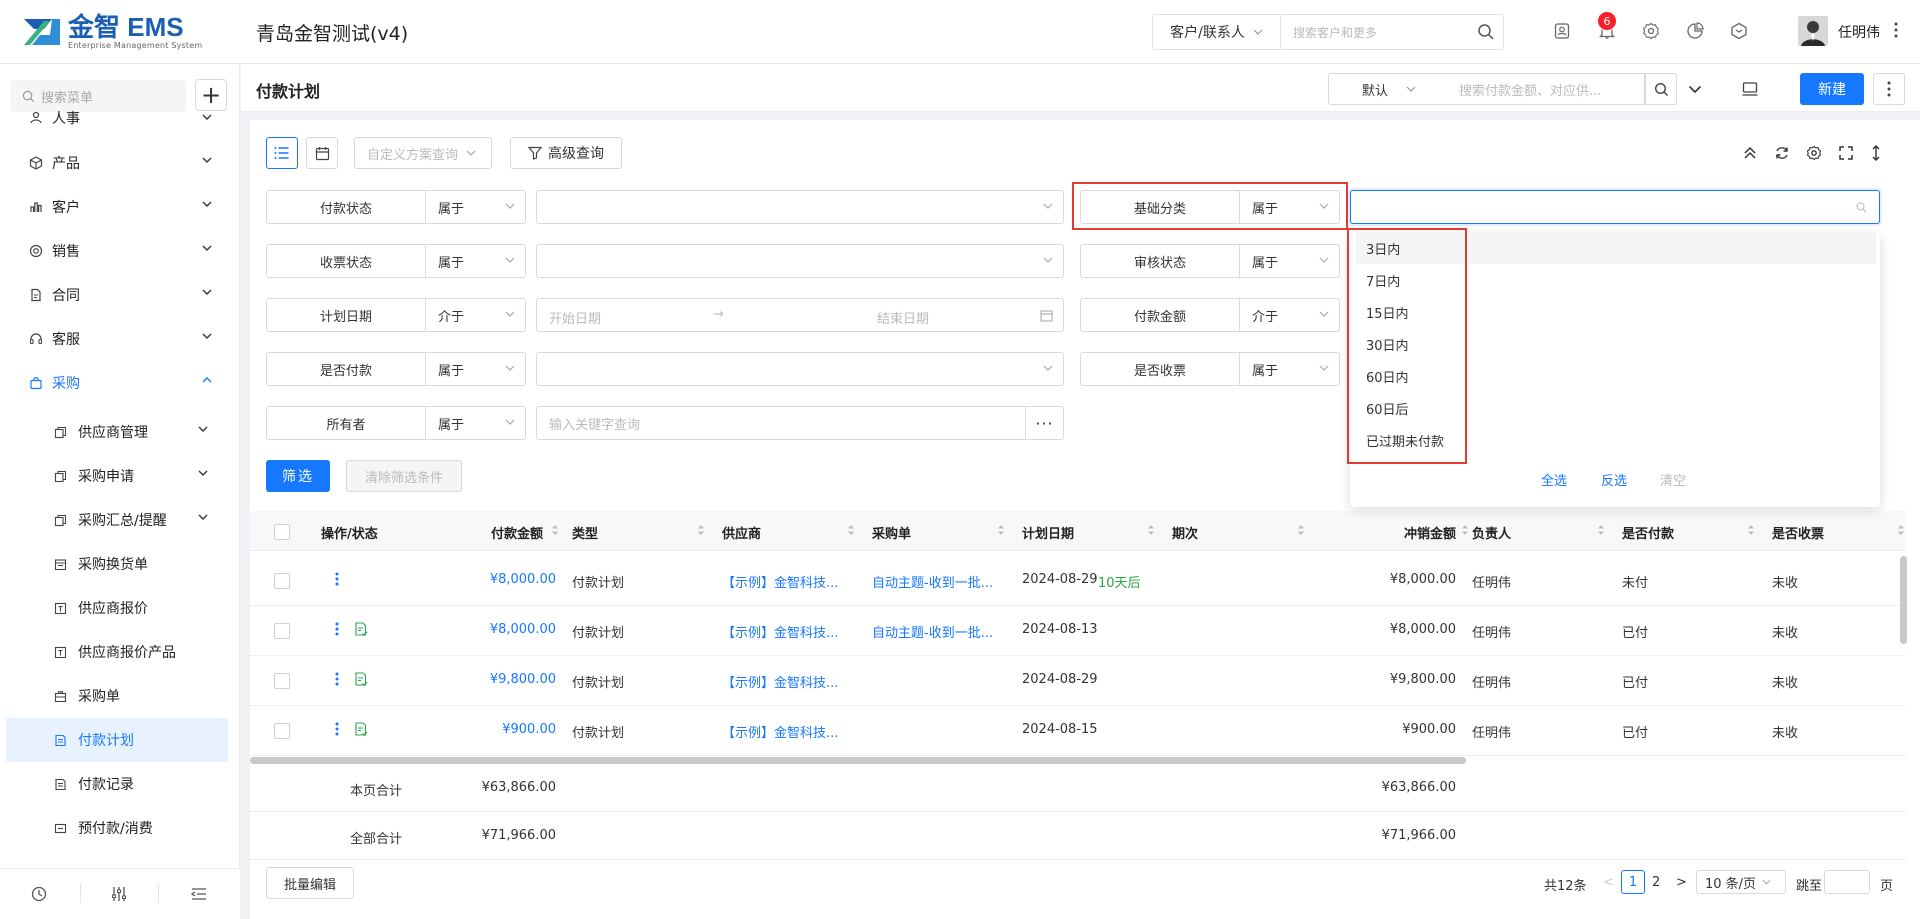 Image resolution: width=1920 pixels, height=919 pixels. What do you see at coordinates (493, 729) in the screenshot?
I see `amount-cell: ¥900.00` at bounding box center [493, 729].